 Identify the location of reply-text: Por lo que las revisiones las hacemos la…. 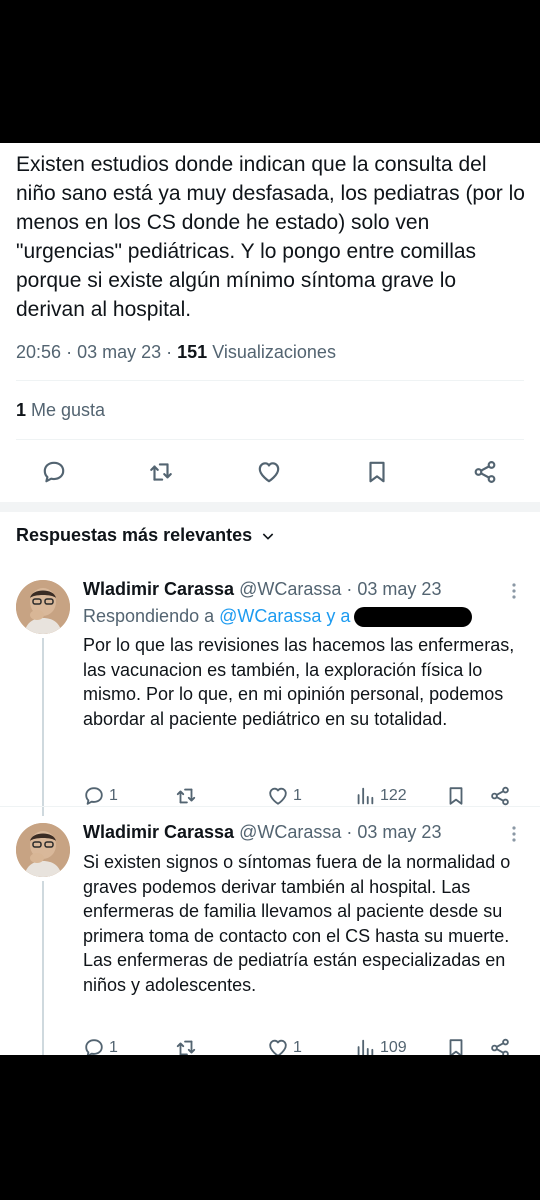
(299, 682).